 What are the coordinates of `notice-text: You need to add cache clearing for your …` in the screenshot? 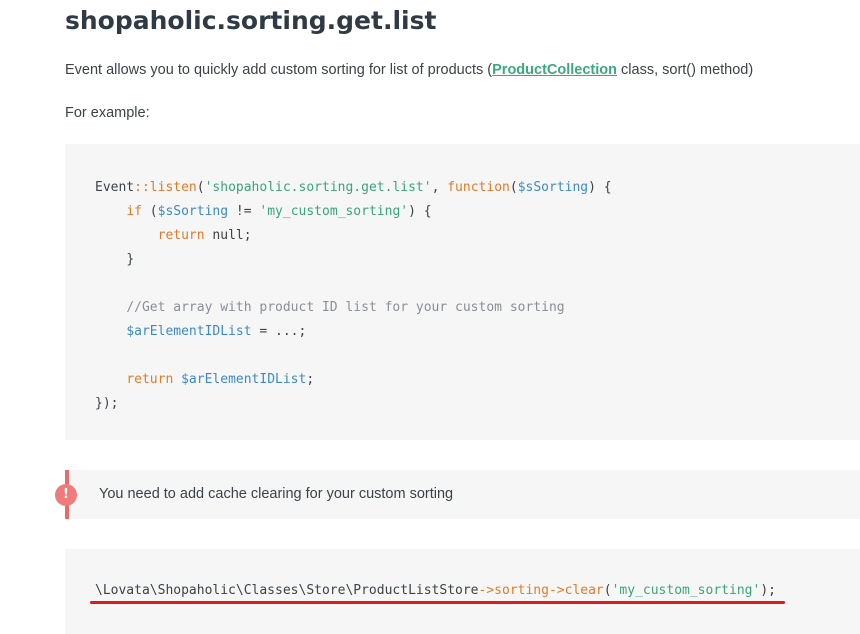 It's located at (276, 494).